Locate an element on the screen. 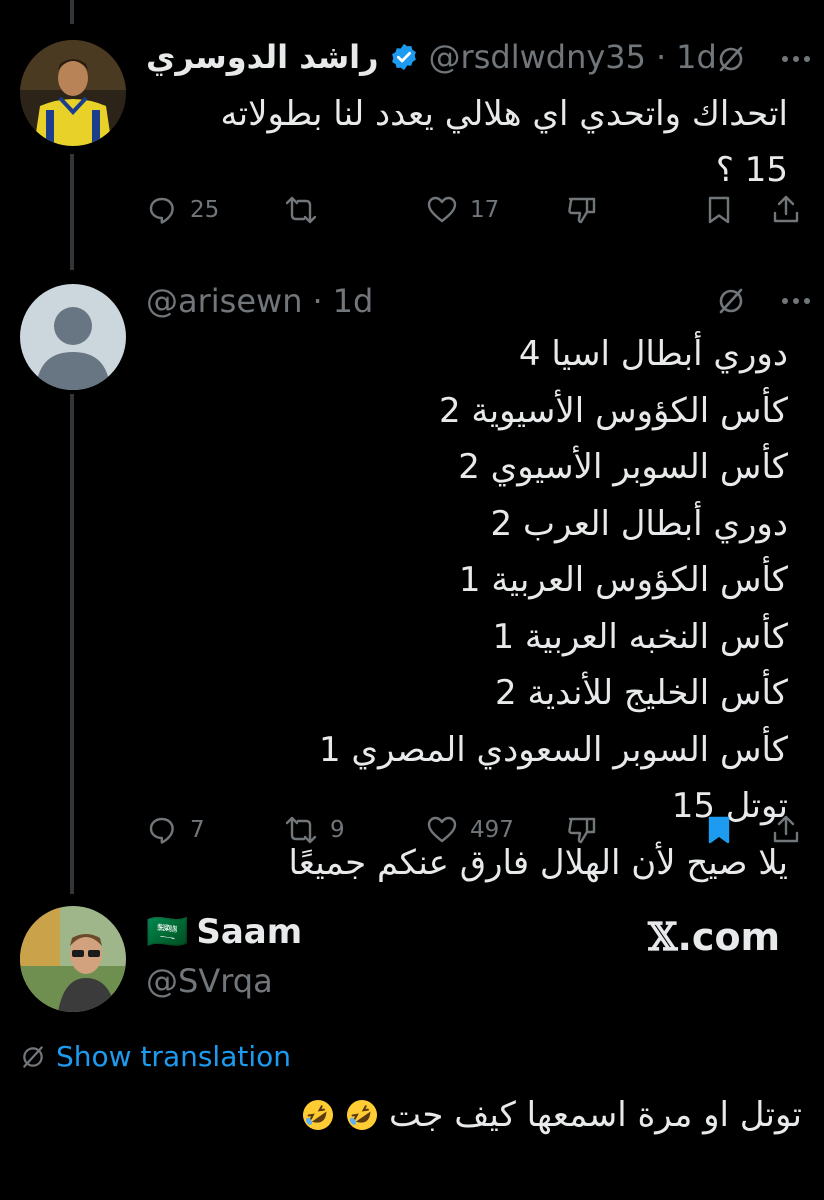 The width and height of the screenshot is (824, 1200). reply-button: 25 is located at coordinates (182, 210).